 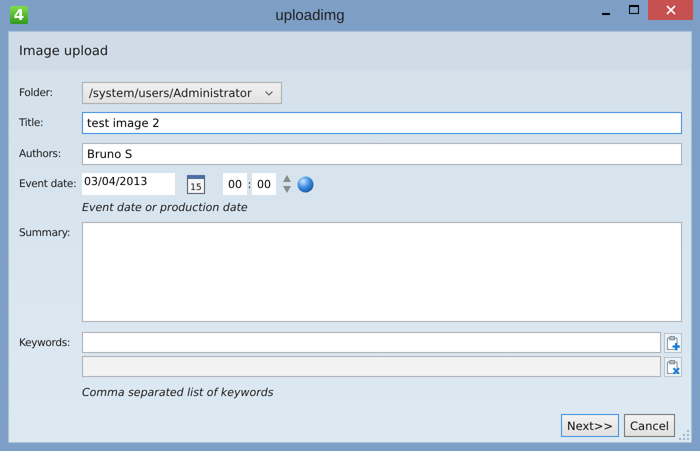 I want to click on remove-keyword-button, so click(x=673, y=366).